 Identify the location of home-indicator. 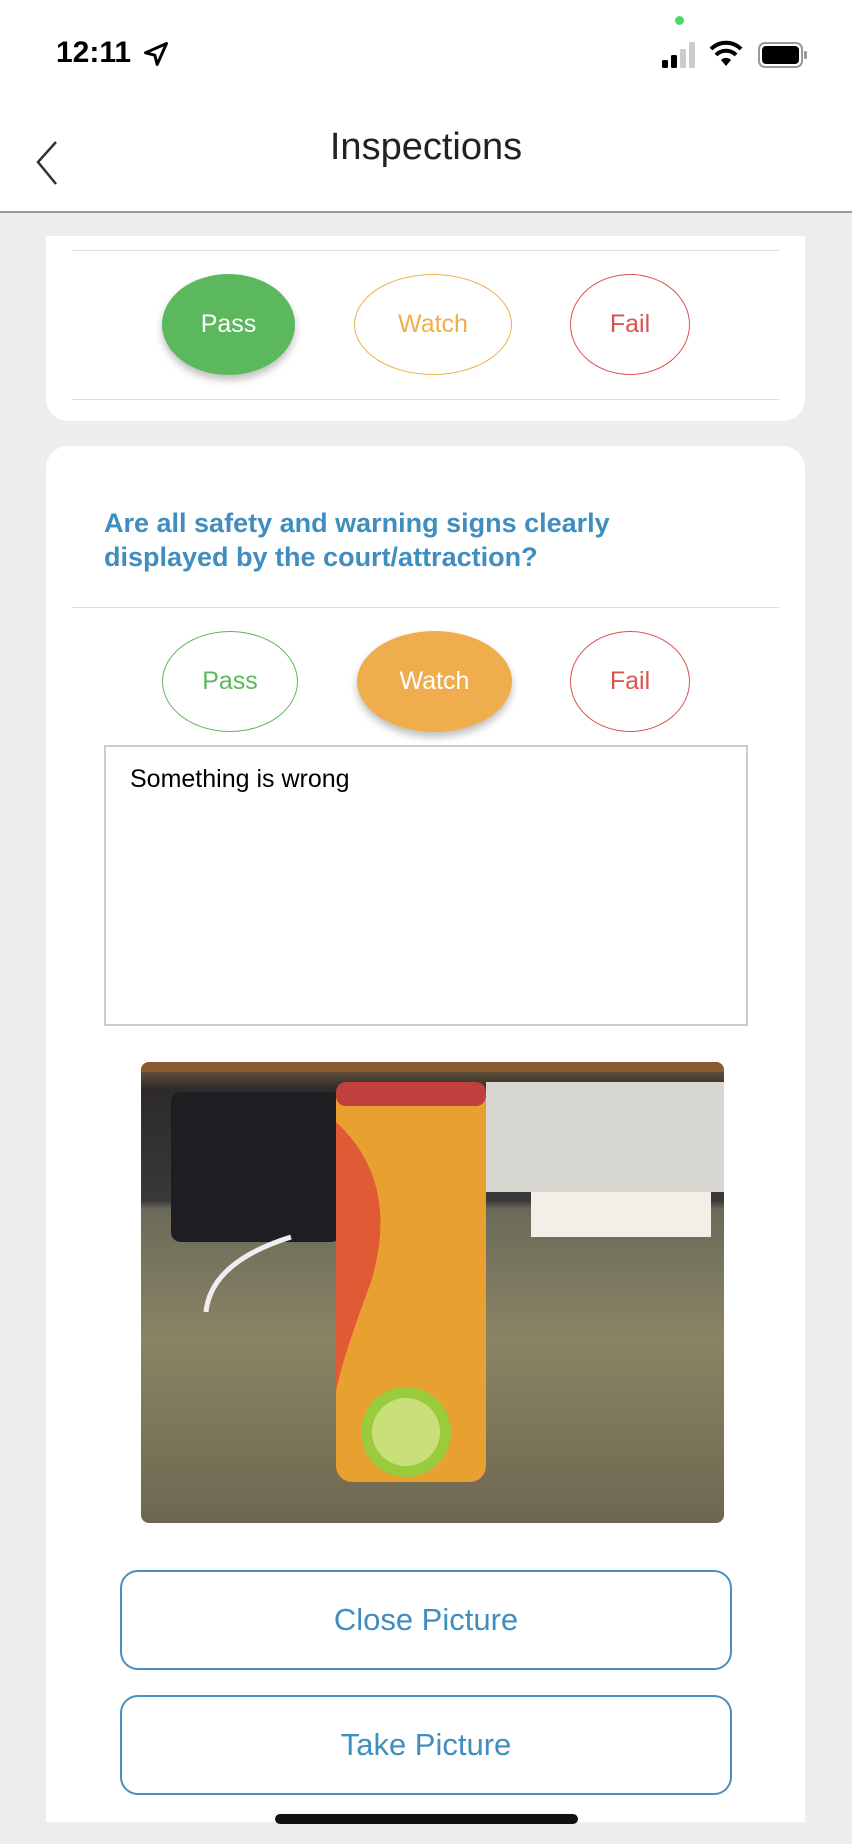
(426, 1819).